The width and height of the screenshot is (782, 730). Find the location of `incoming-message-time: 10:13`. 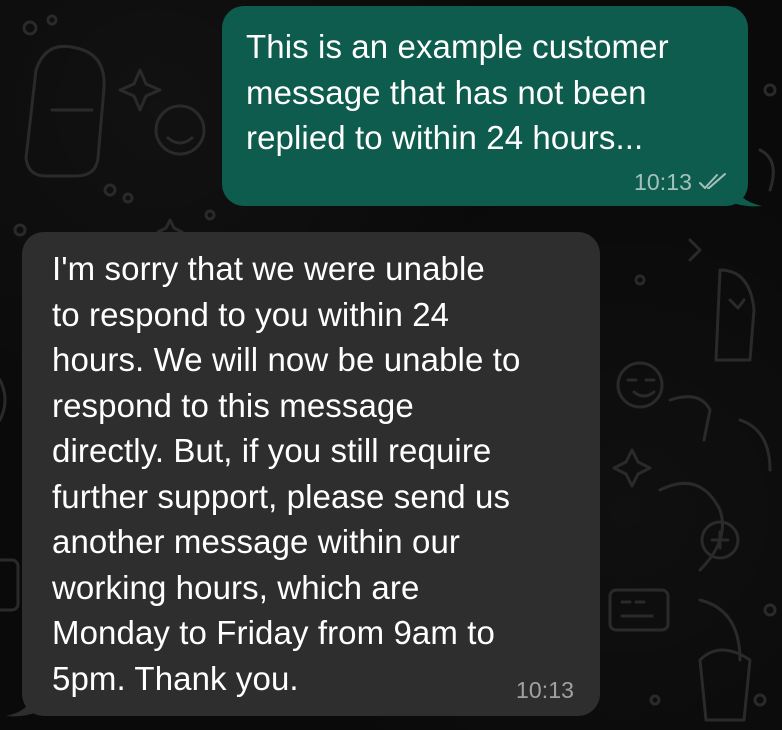

incoming-message-time: 10:13 is located at coordinates (544, 690).